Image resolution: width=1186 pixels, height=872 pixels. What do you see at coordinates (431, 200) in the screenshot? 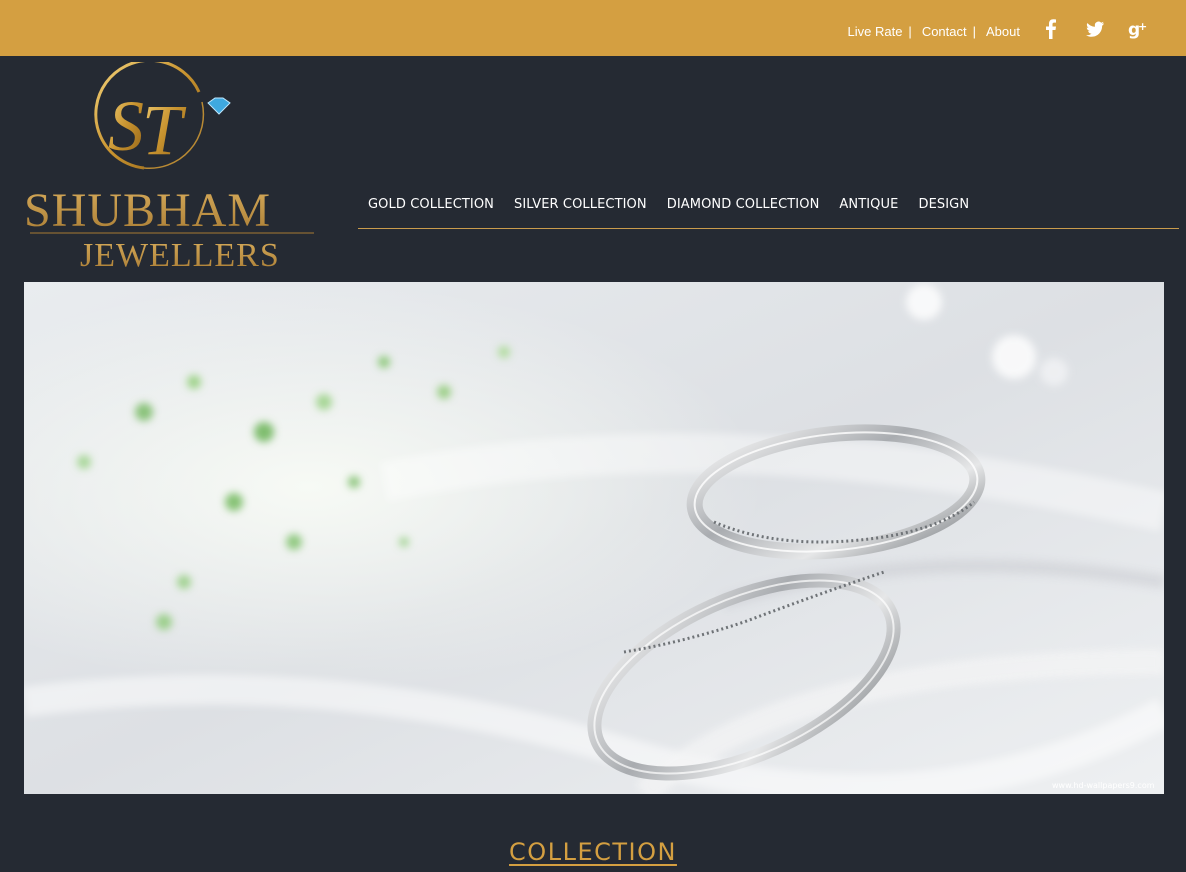
I see `nav-gold-collection: GOLD COLLECTION` at bounding box center [431, 200].